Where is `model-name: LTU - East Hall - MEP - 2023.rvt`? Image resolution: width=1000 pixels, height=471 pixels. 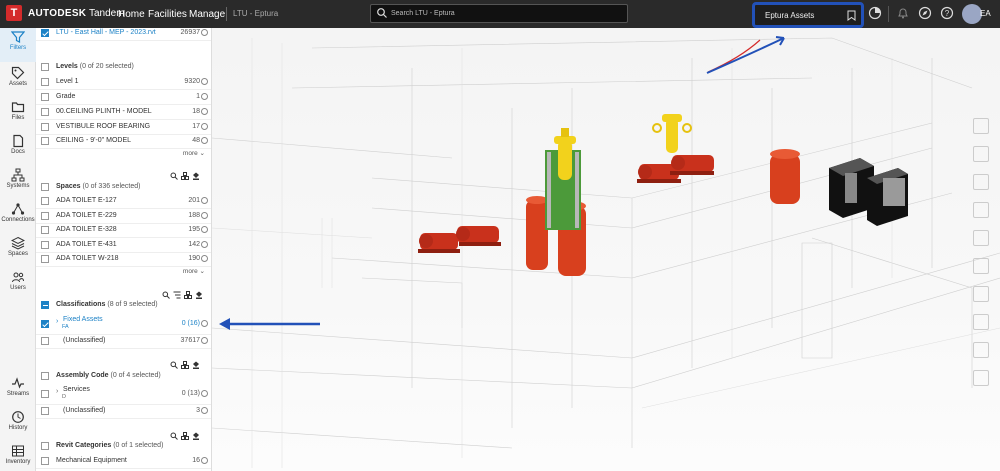
model-name: LTU - East Hall - MEP - 2023.rvt is located at coordinates (106, 32).